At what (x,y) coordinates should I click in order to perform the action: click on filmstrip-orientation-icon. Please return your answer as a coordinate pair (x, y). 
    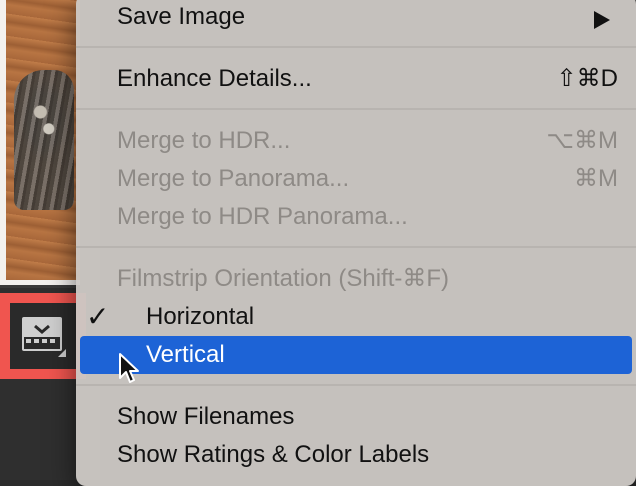
    Looking at the image, I should click on (44, 337).